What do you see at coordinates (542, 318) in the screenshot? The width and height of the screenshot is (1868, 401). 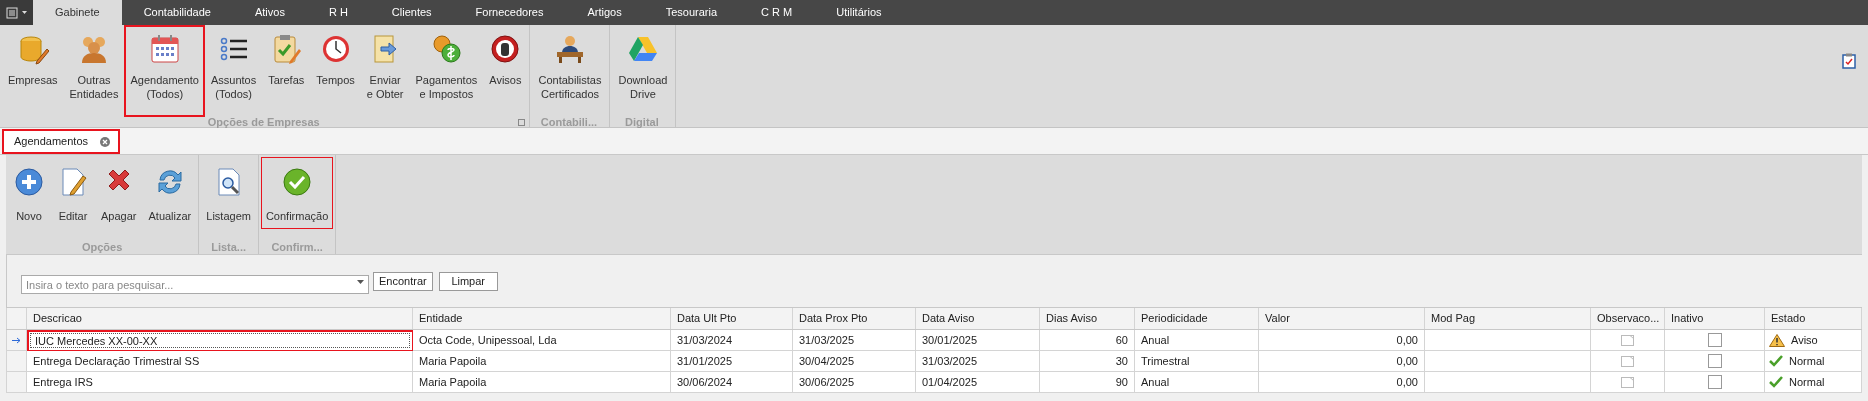 I see `column-header: Entidade` at bounding box center [542, 318].